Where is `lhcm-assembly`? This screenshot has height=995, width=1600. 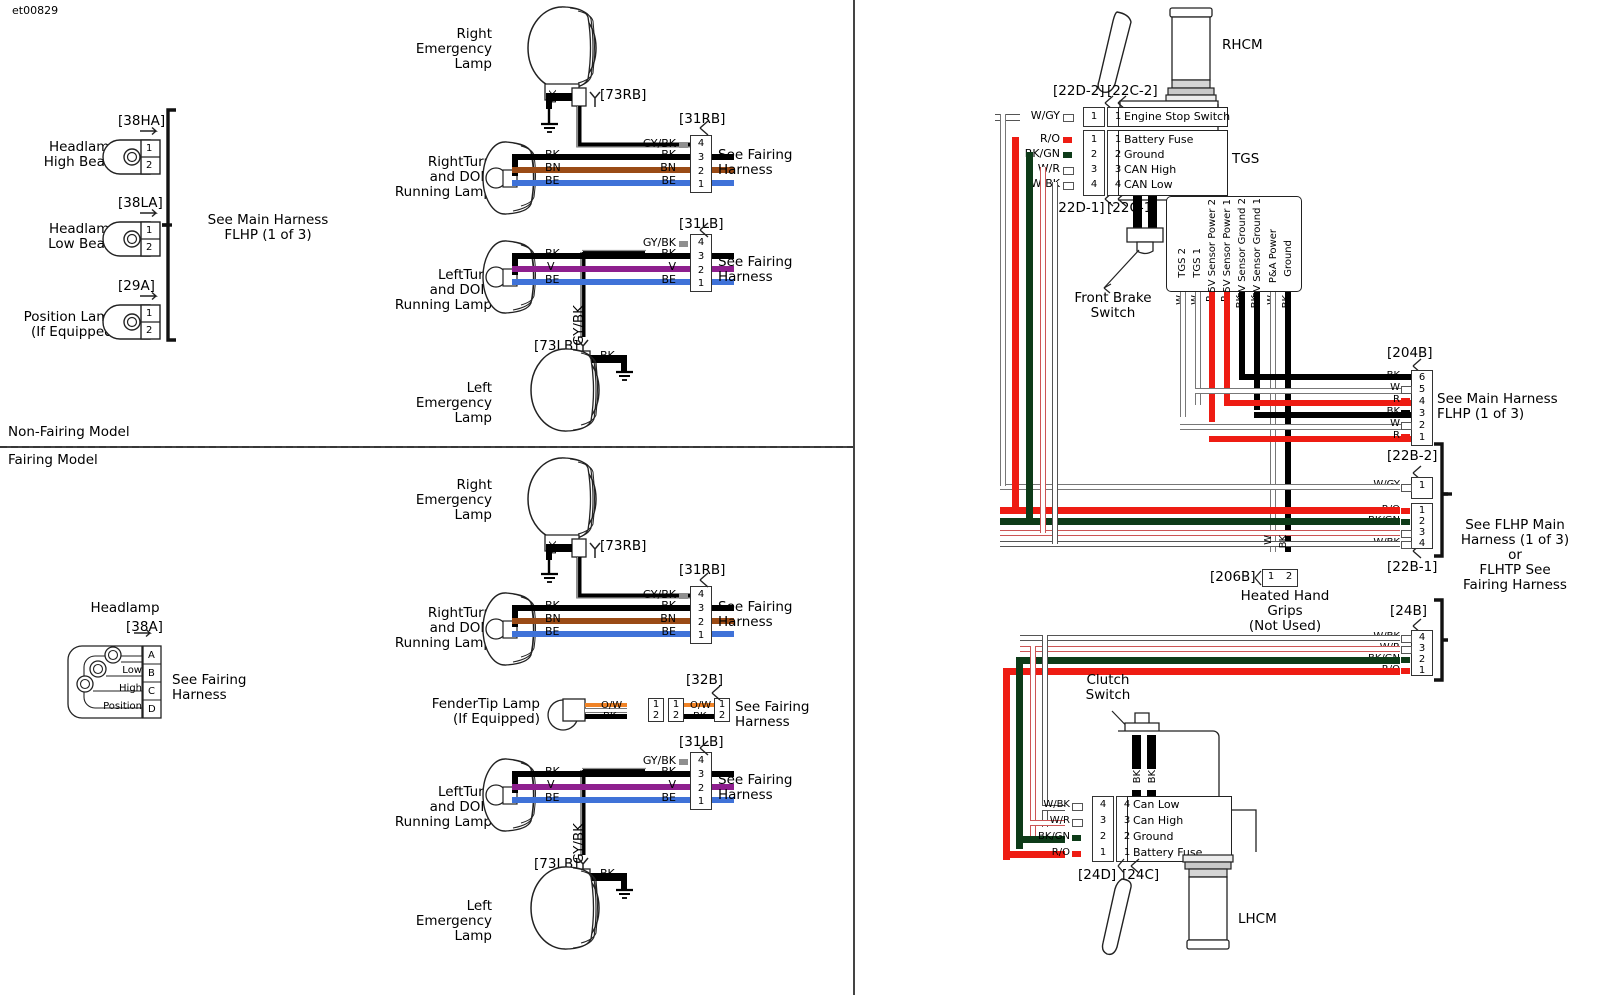 lhcm-assembly is located at coordinates (1179, 882).